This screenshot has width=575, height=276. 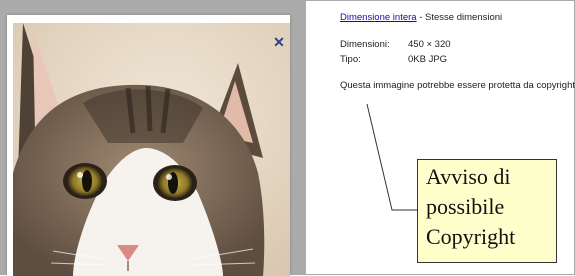 What do you see at coordinates (471, 236) in the screenshot?
I see `callout-line-3: Copyright` at bounding box center [471, 236].